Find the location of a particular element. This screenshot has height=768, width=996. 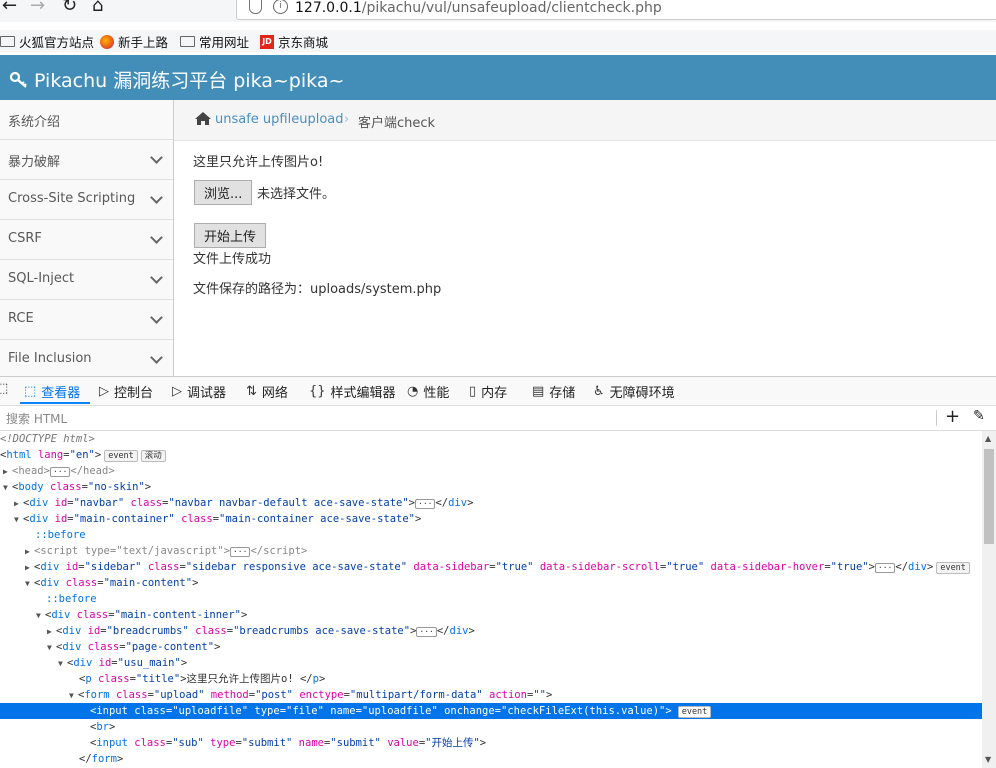

tab-network: ⇅ 网络 is located at coordinates (267, 391).